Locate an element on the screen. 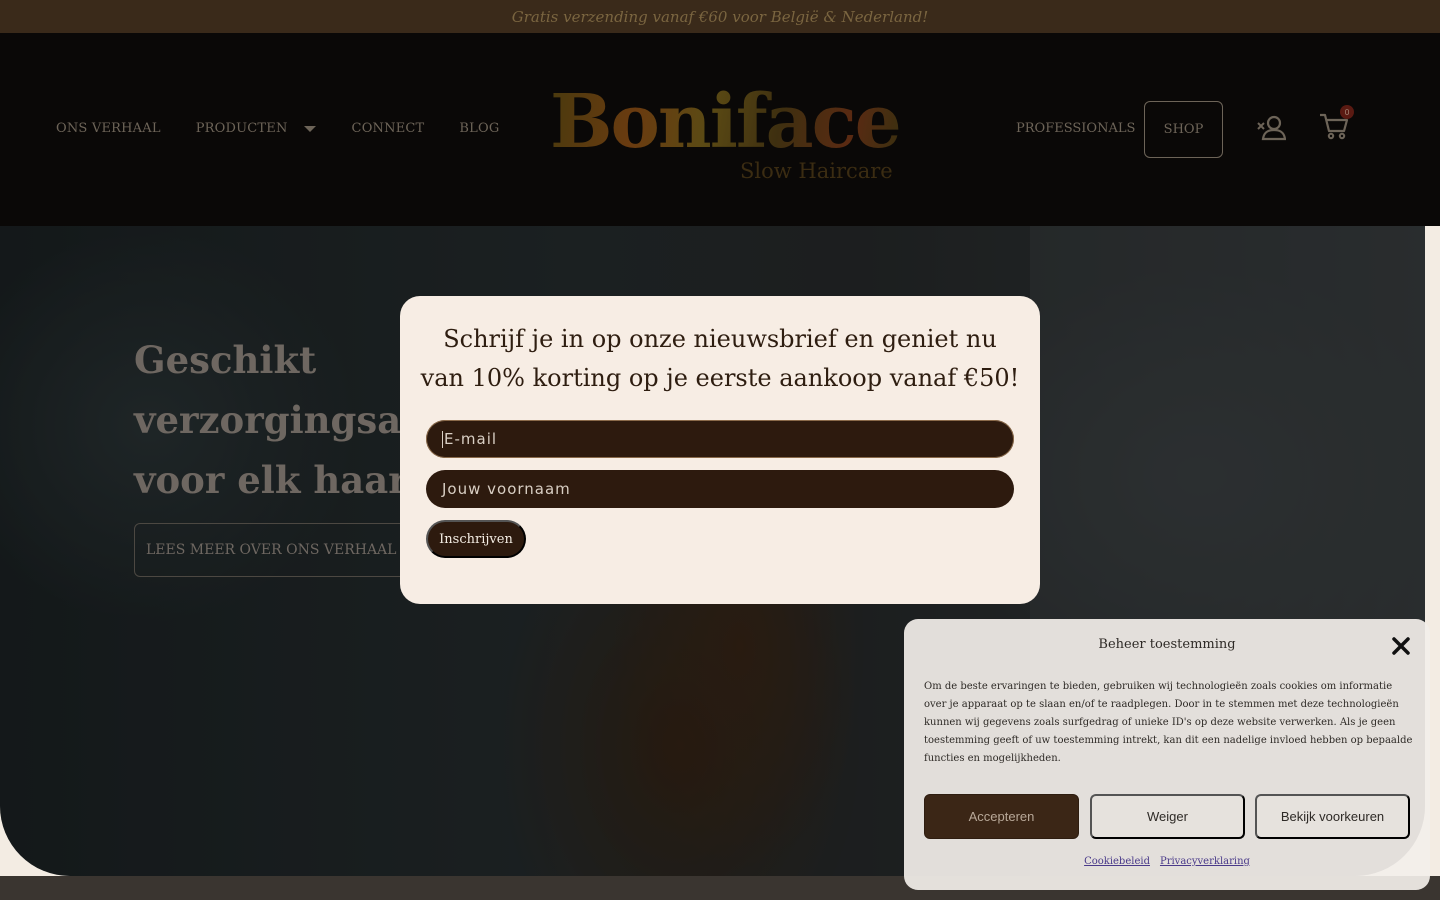 The height and width of the screenshot is (900, 1440). nav-producten: PRODUCTEN is located at coordinates (256, 128).